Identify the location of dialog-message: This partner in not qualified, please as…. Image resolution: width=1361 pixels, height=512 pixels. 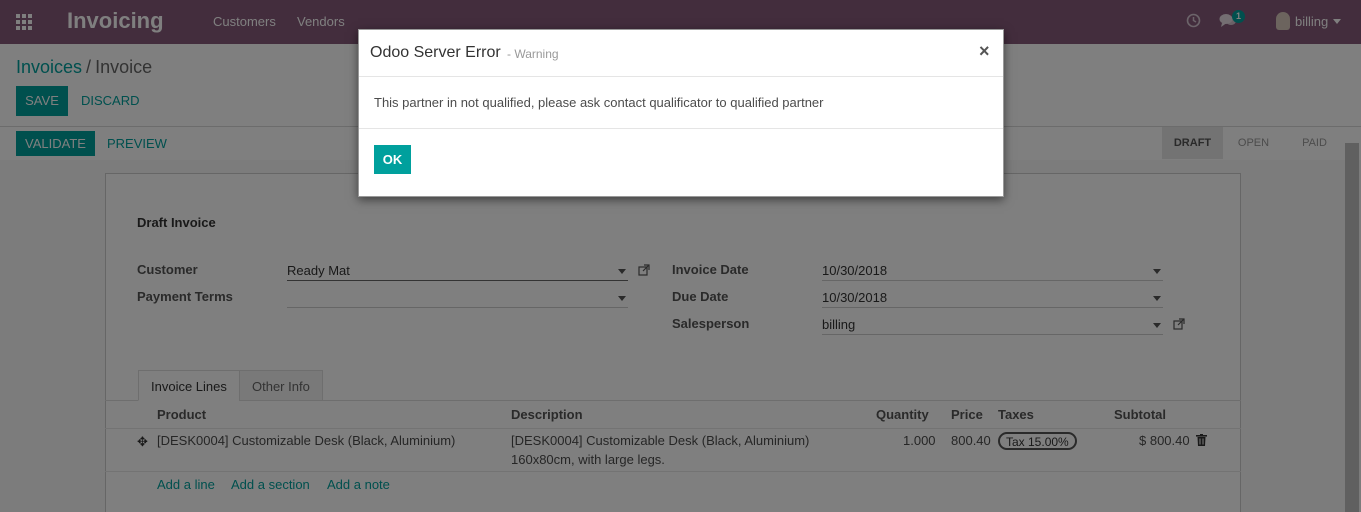
(599, 102).